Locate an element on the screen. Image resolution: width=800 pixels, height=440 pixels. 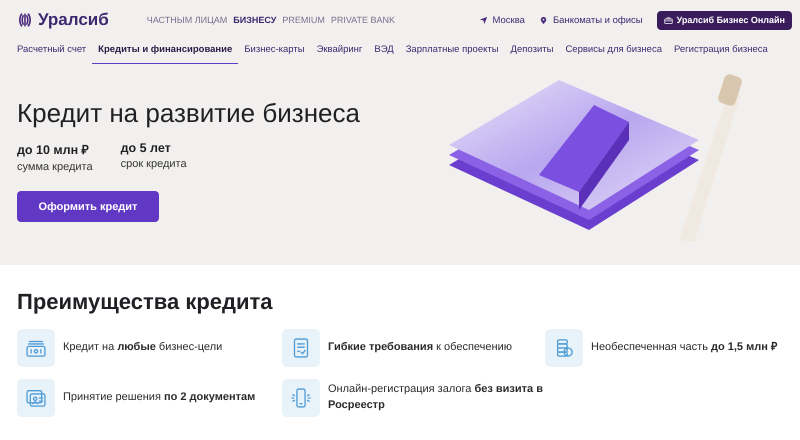
location-arrow-icon is located at coordinates (483, 20).